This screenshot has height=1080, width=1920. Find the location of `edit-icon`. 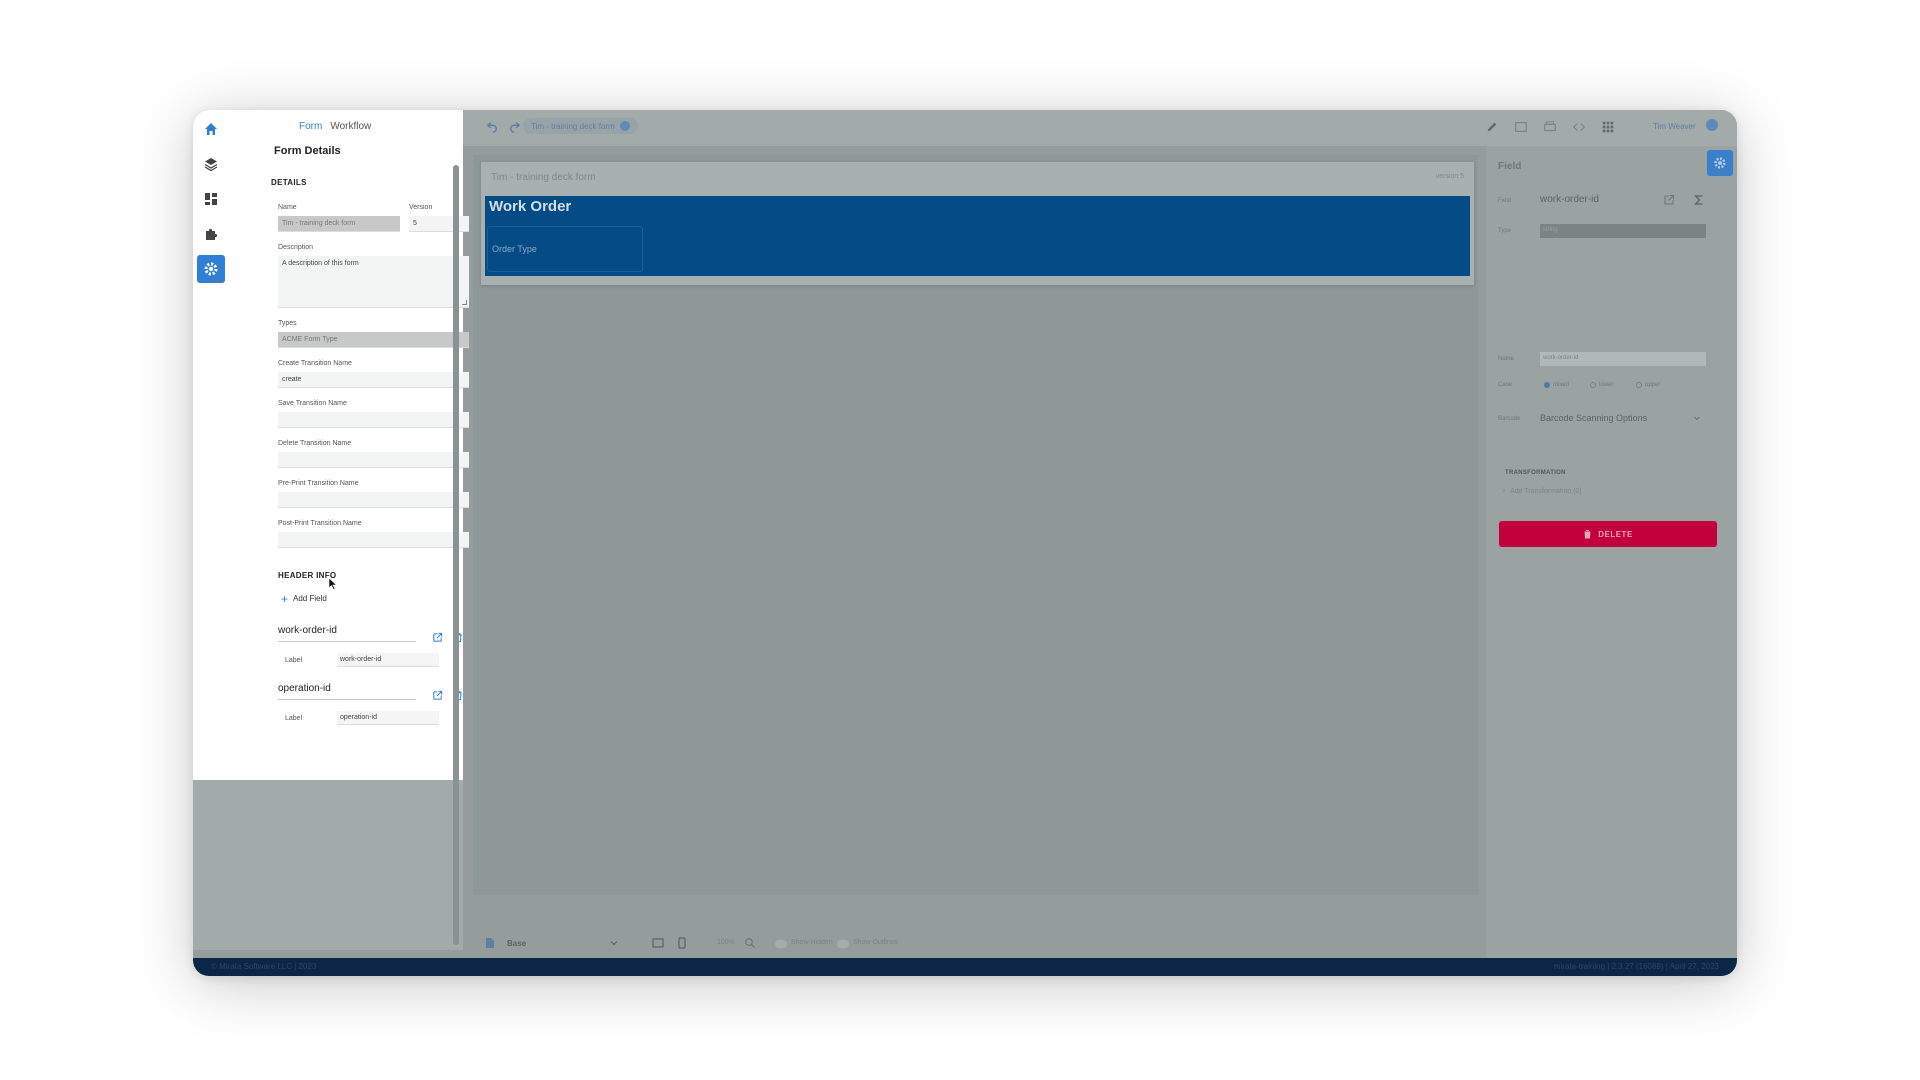

edit-icon is located at coordinates (1492, 127).